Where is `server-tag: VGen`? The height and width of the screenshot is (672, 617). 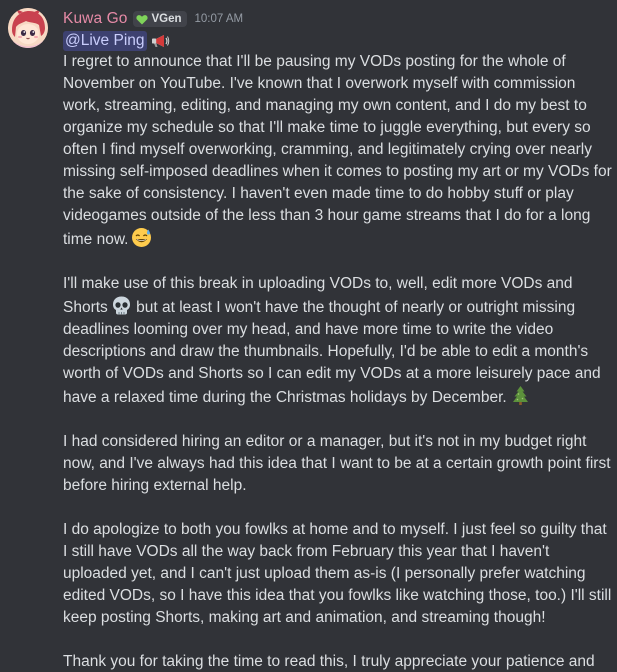 server-tag: VGen is located at coordinates (160, 19).